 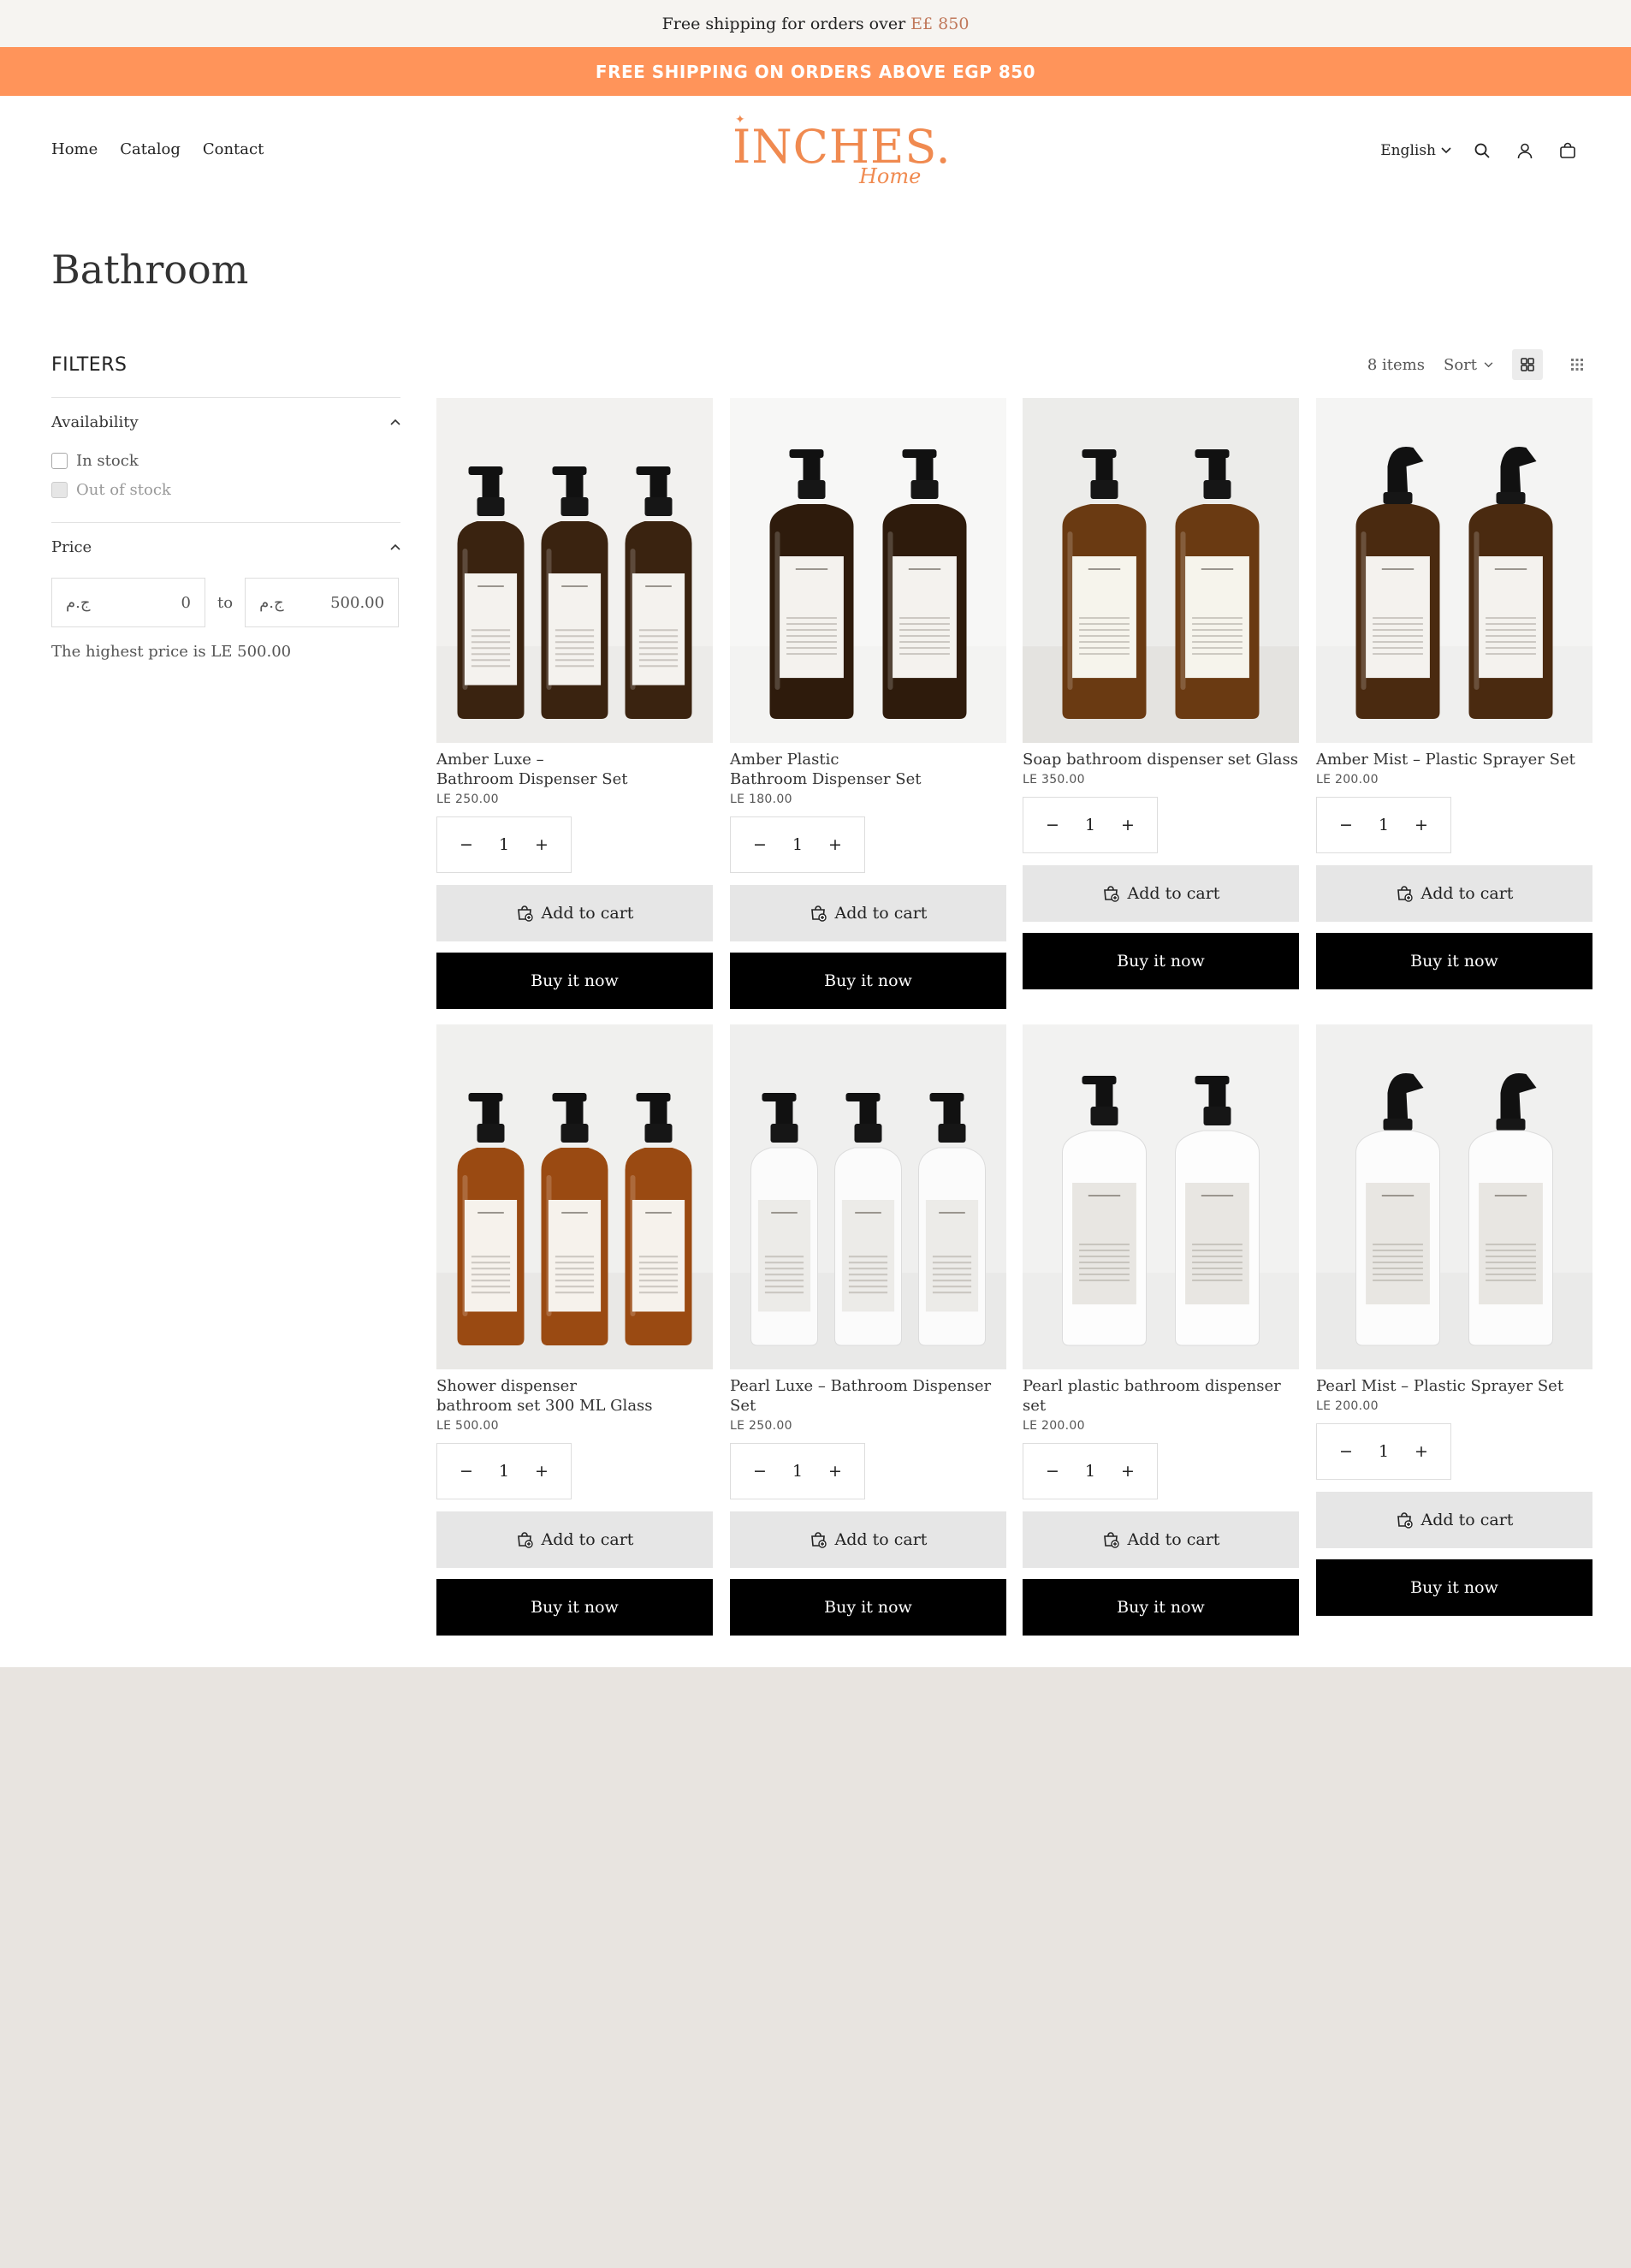 What do you see at coordinates (658, 486) in the screenshot?
I see `pump-stem` at bounding box center [658, 486].